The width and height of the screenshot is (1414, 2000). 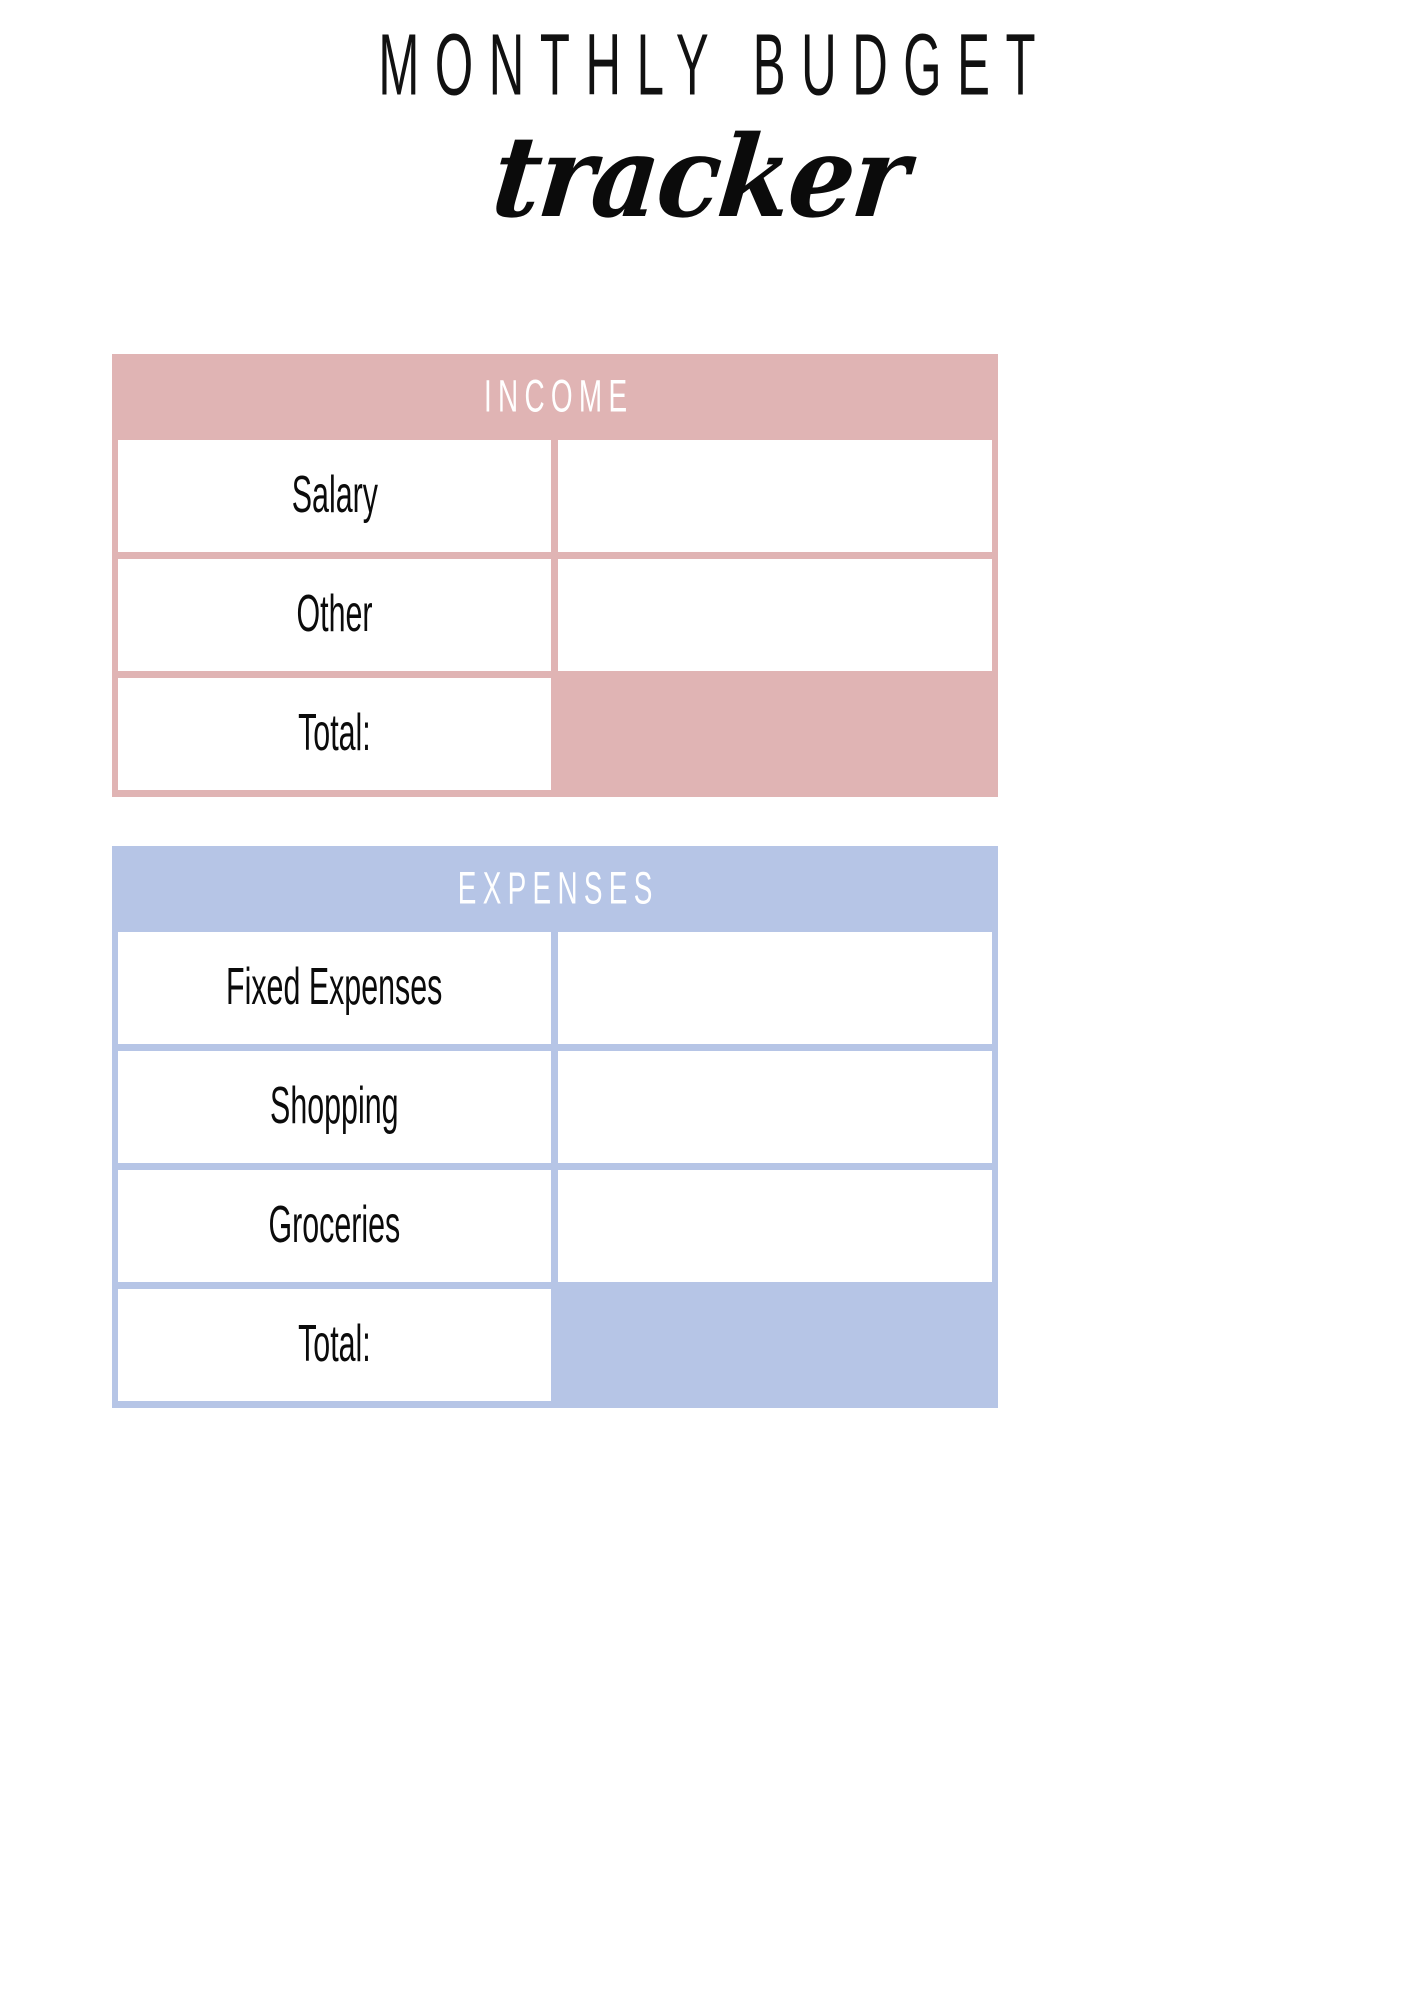 I want to click on expenses-rows: Fixed Expenses Shopping Groceries Total:, so click(x=555, y=1170).